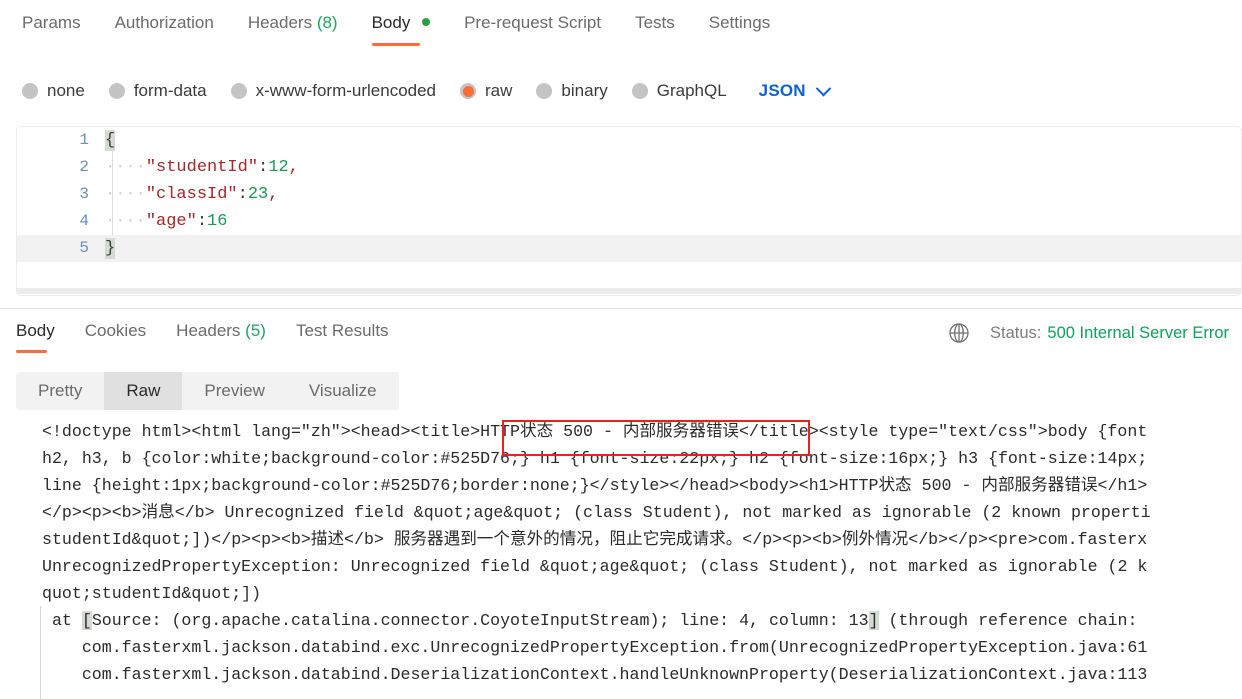 This screenshot has width=1242, height=699. I want to click on line-number-2: 2, so click(84, 167).